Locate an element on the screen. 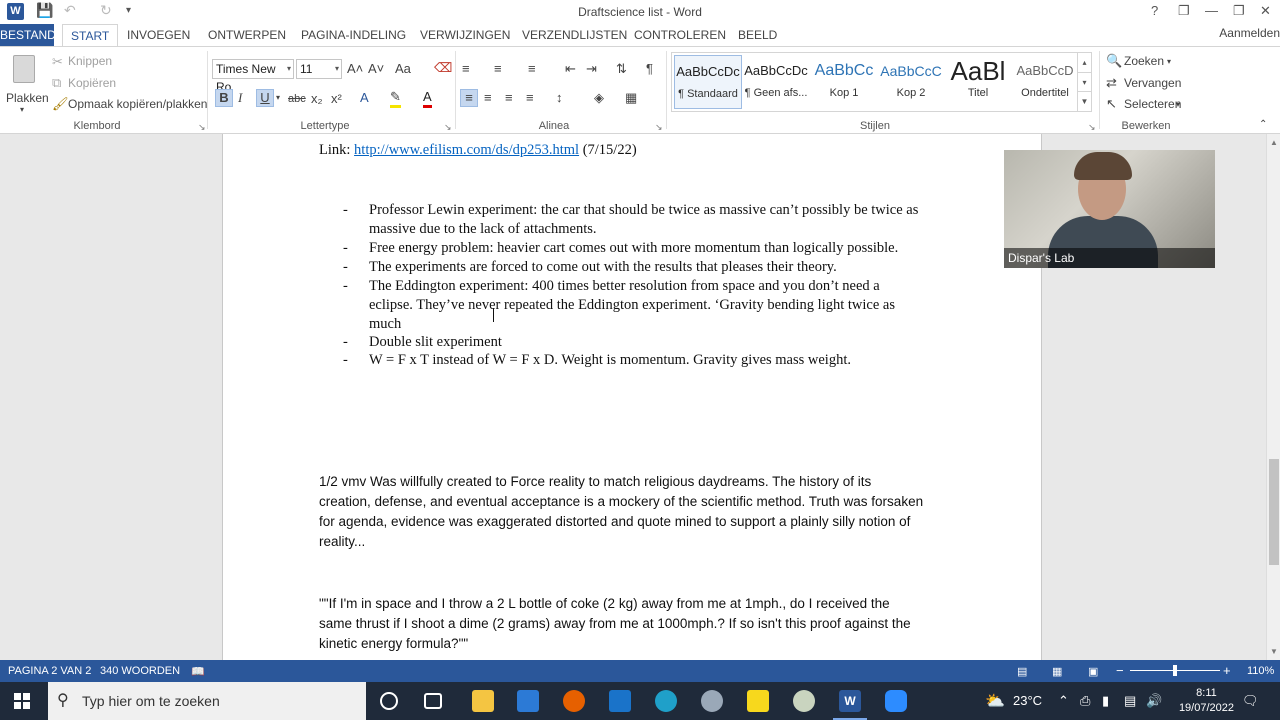 This screenshot has height=720, width=1280. minimize-button: — is located at coordinates (1211, 10).